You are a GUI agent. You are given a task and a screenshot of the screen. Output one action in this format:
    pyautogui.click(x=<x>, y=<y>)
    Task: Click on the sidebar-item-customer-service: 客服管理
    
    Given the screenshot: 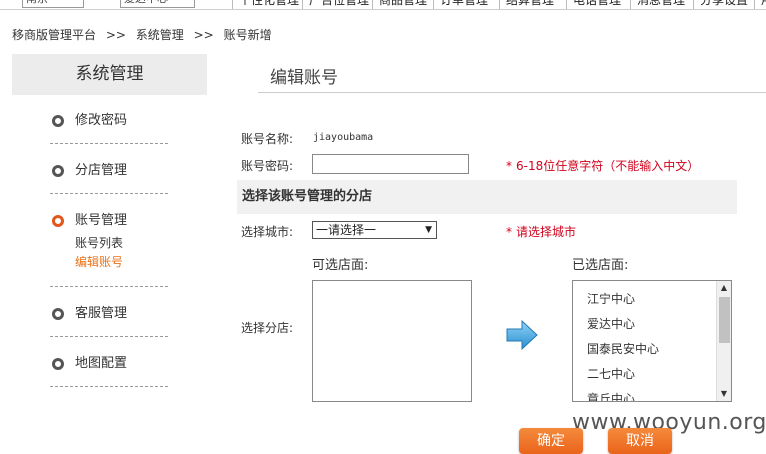 What is the action you would take?
    pyautogui.click(x=109, y=314)
    